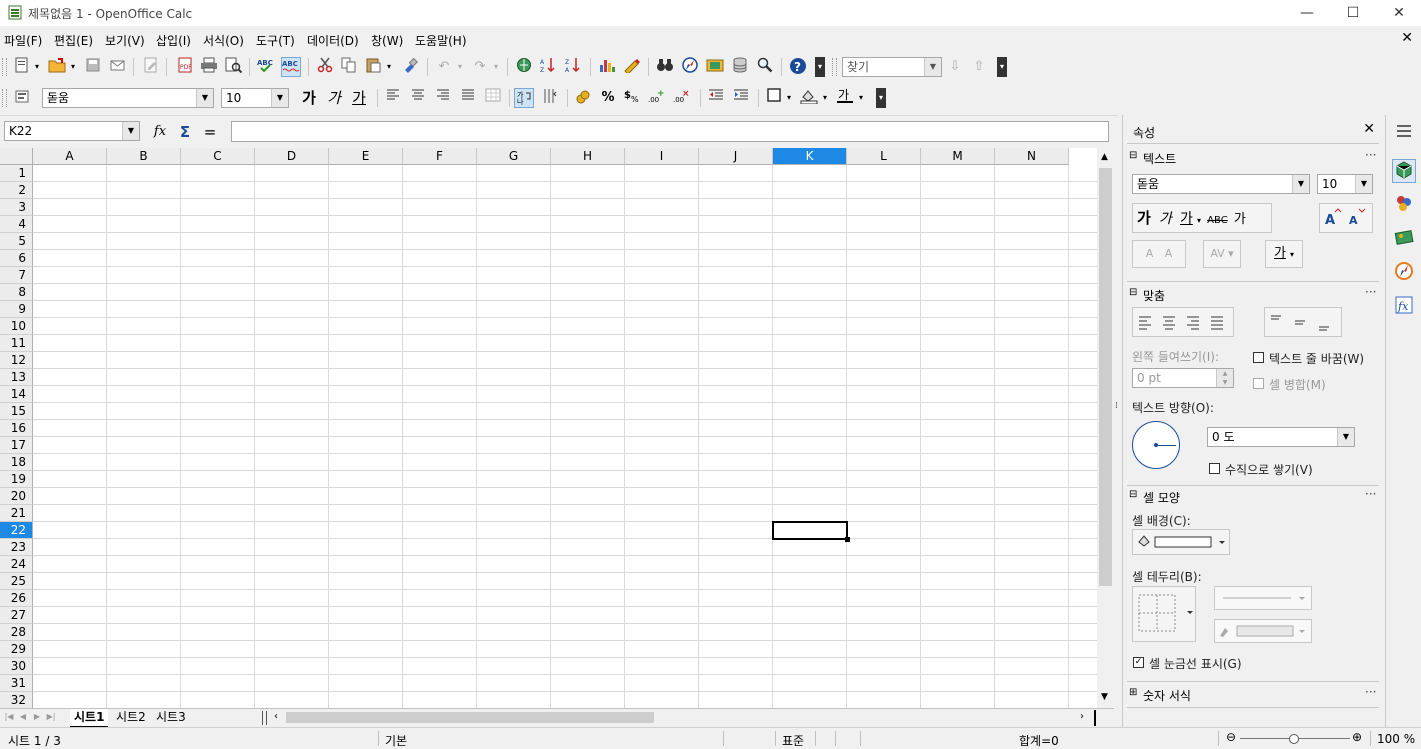  Describe the element at coordinates (1294, 739) in the screenshot. I see `zoom-slider-thumb` at that location.